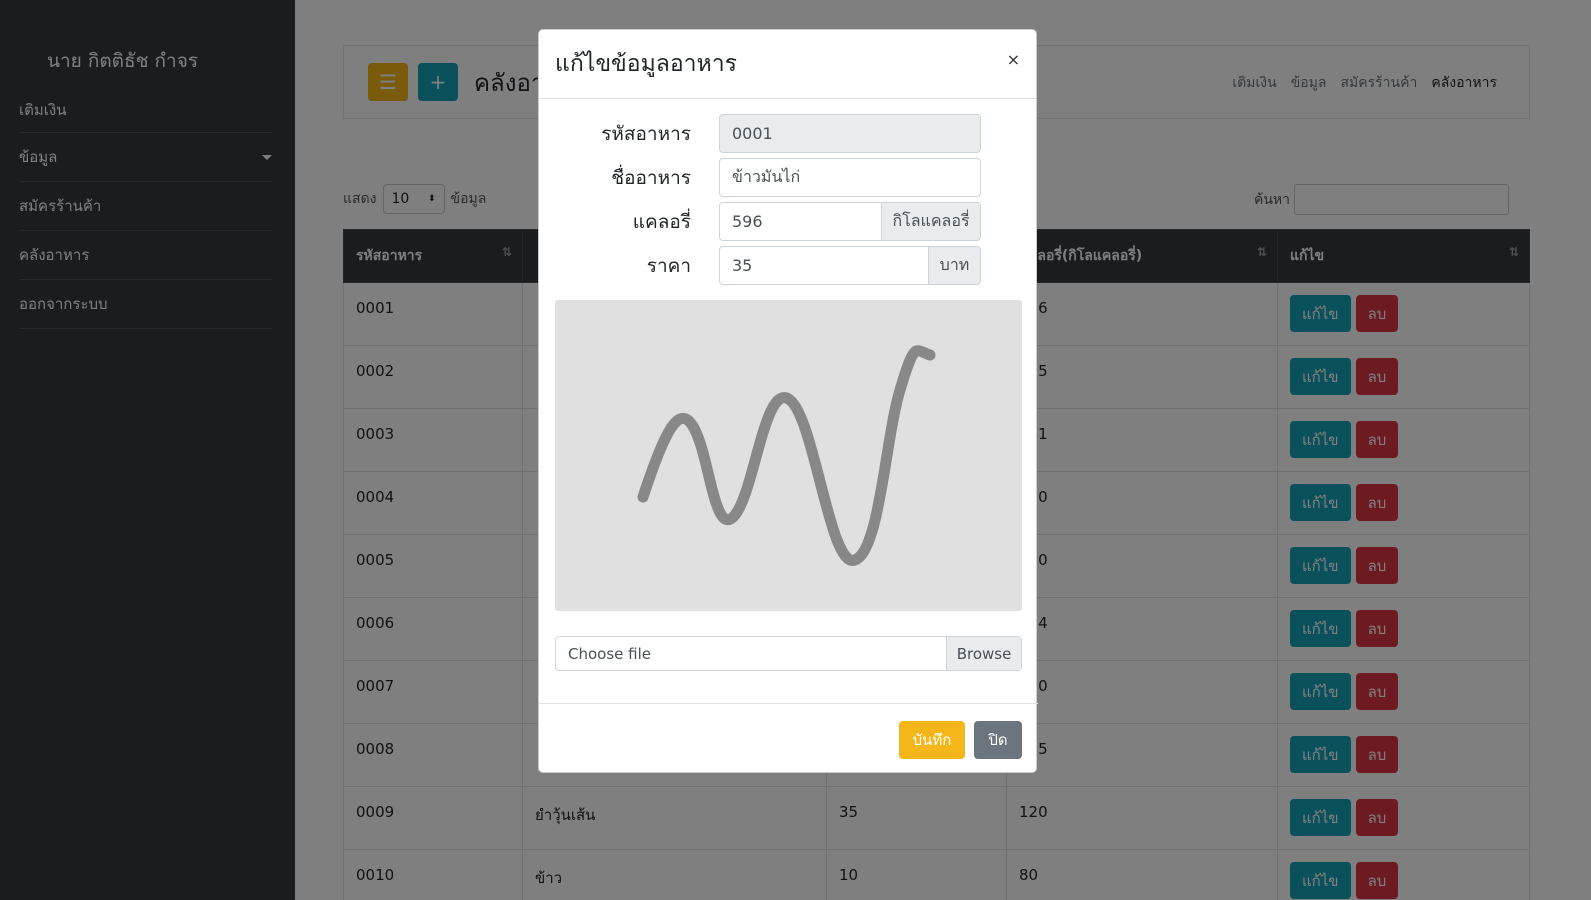  I want to click on calorie-unit: กิโลแคลอรี่, so click(931, 221).